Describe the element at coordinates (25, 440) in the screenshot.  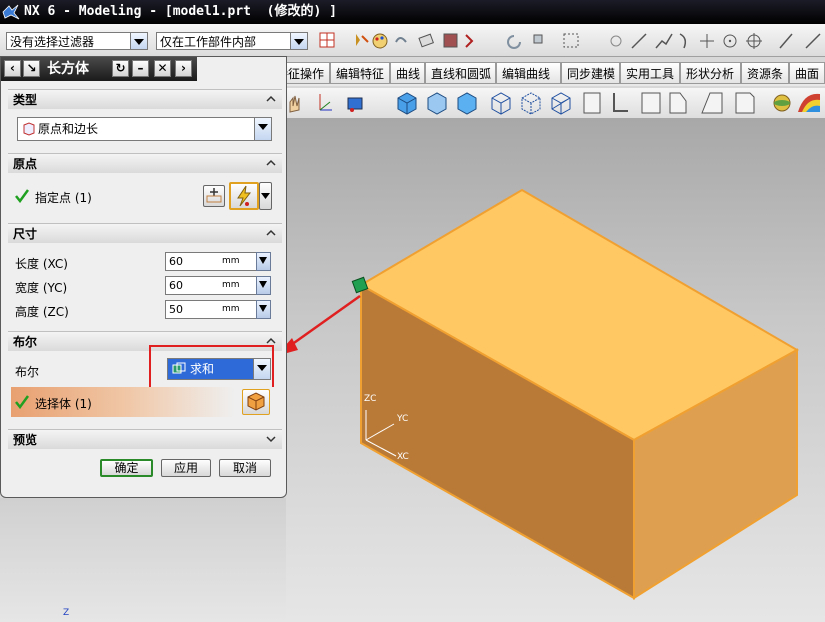
I see `section-preview-label: 预览` at that location.